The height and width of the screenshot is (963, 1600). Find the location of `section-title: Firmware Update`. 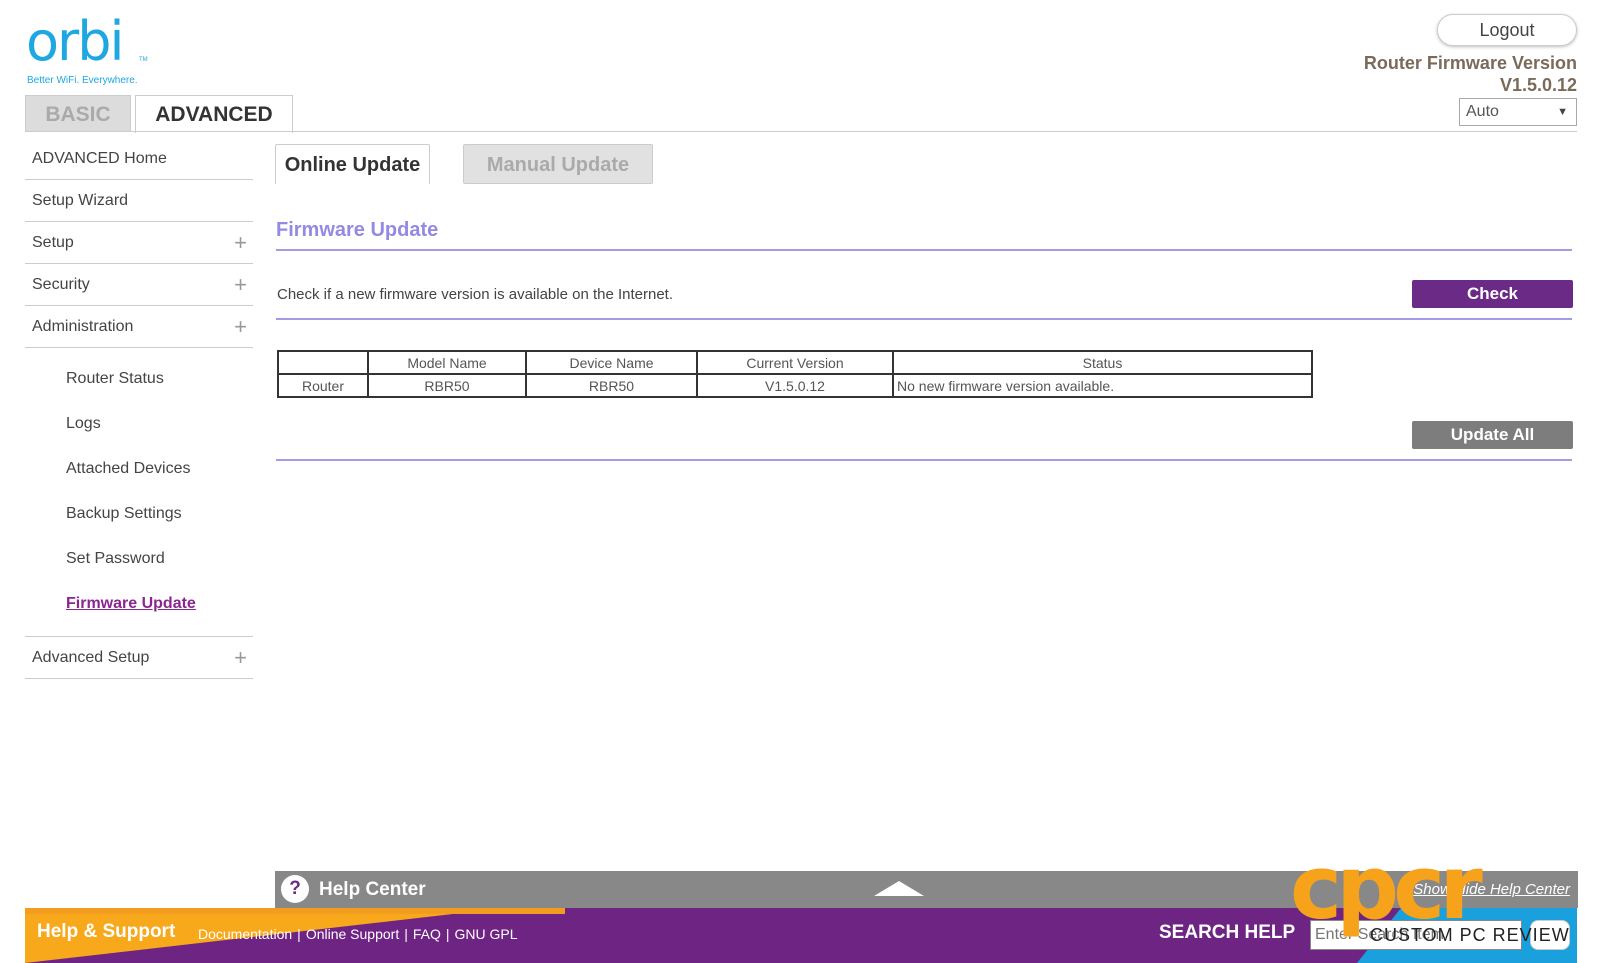

section-title: Firmware Update is located at coordinates (357, 230).